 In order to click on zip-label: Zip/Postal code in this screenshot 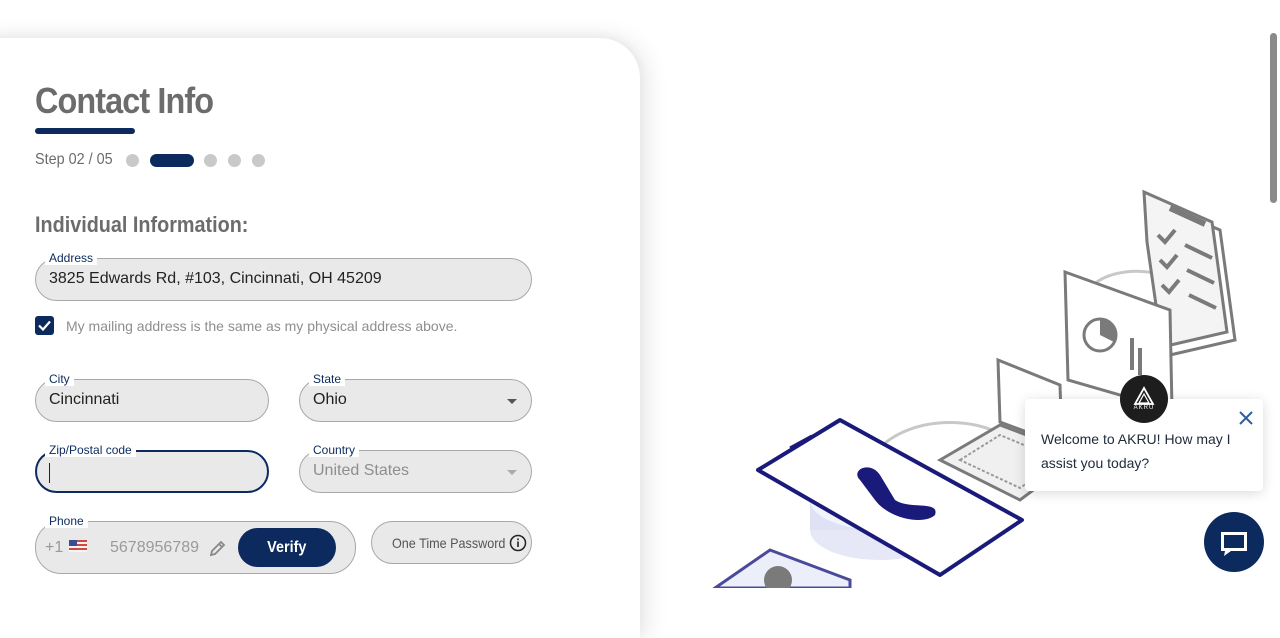, I will do `click(90, 450)`.